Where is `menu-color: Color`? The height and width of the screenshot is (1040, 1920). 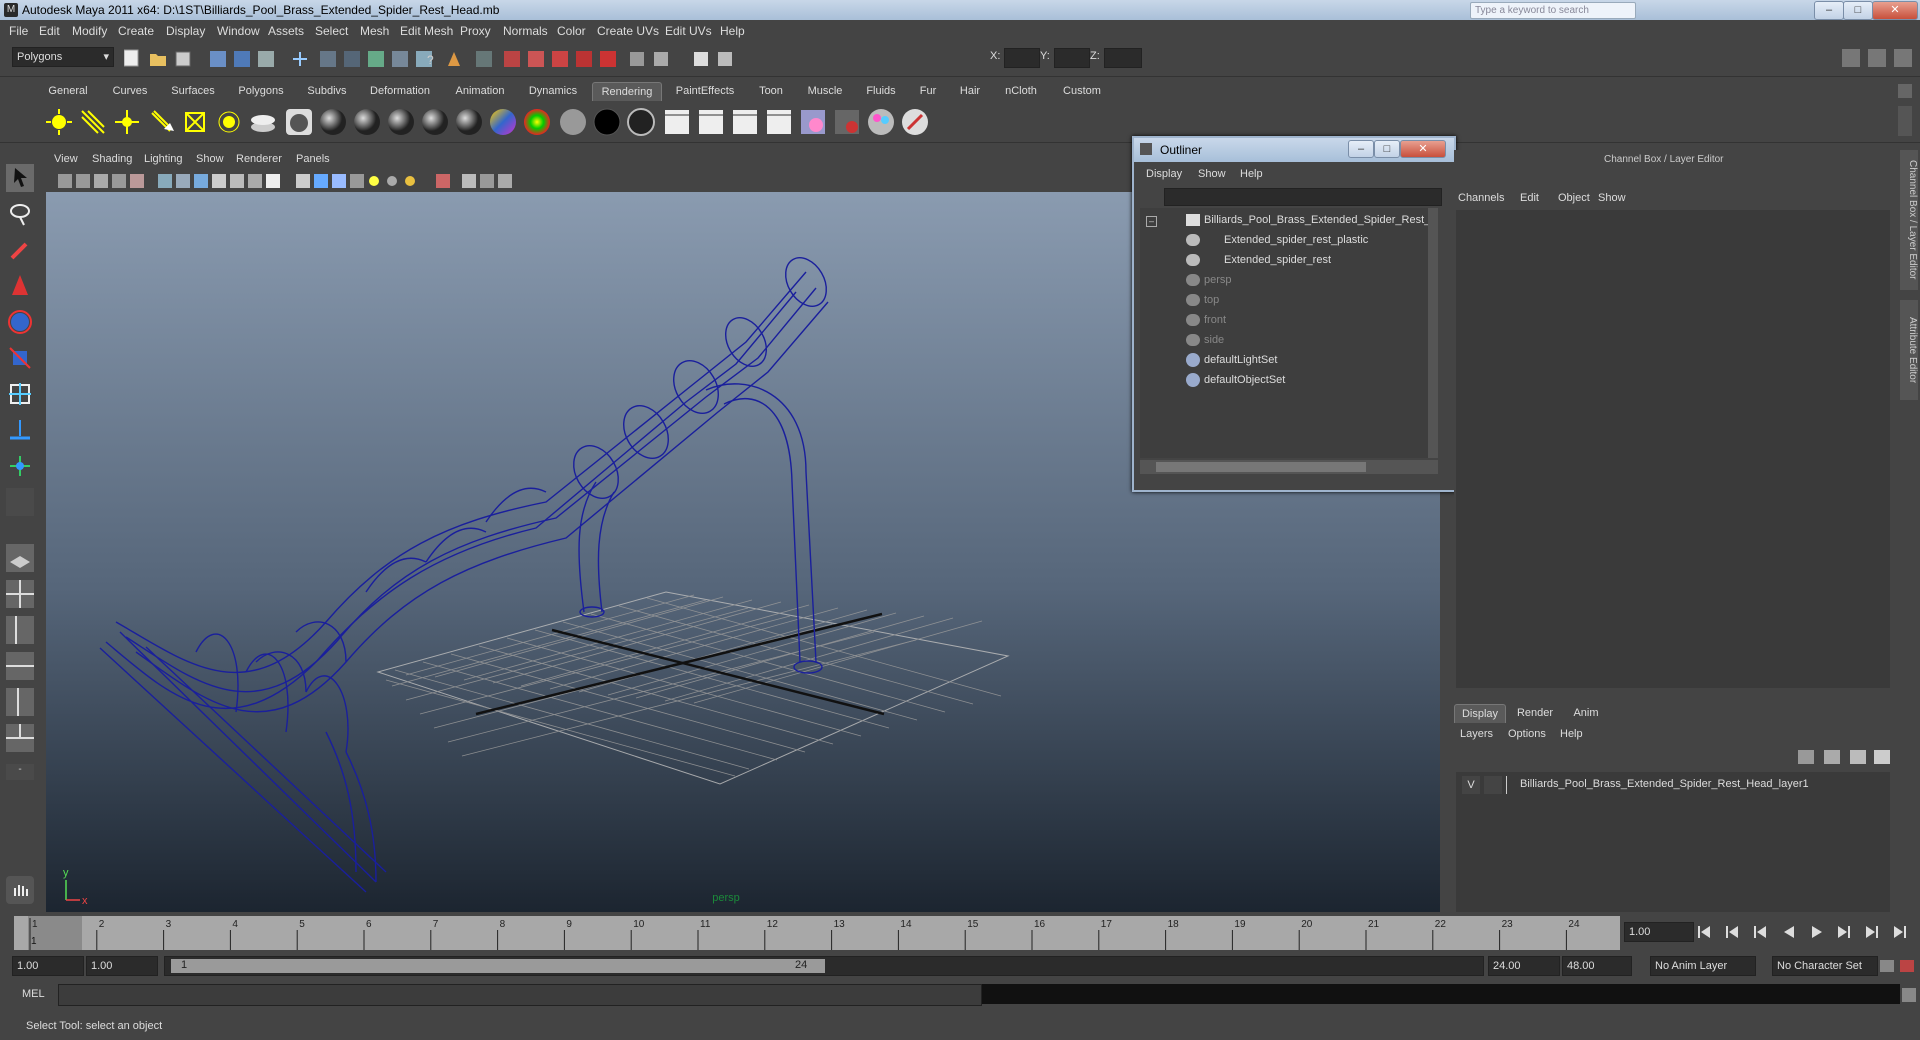
menu-color: Color is located at coordinates (571, 31).